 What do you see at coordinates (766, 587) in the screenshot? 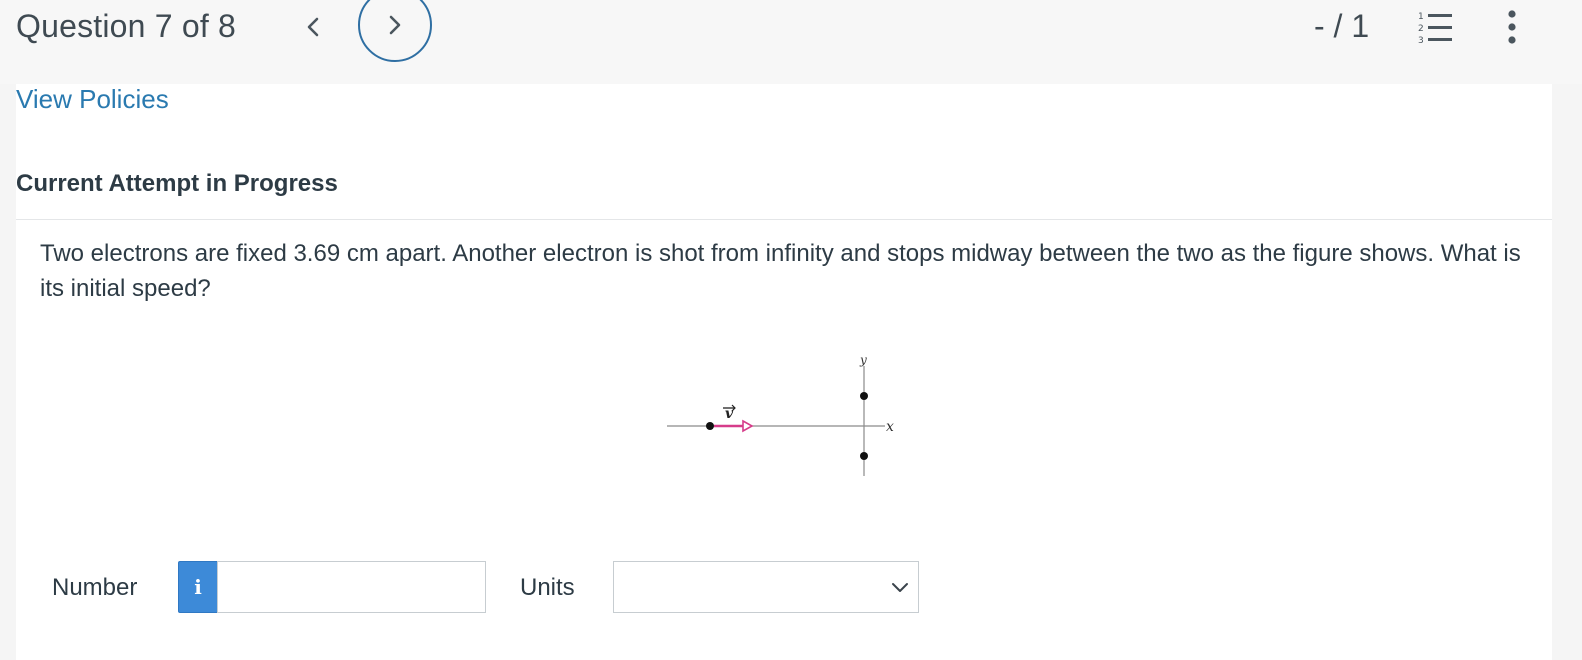
I see `units-select` at bounding box center [766, 587].